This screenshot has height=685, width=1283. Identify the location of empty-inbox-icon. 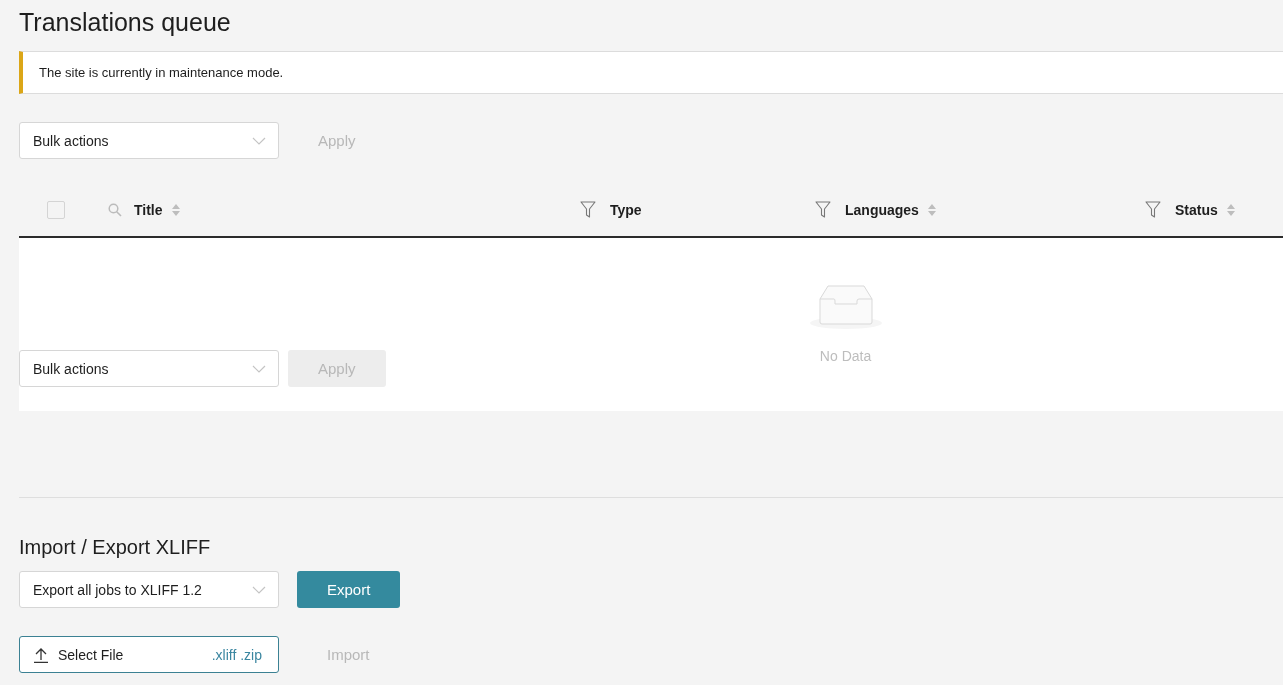
(845, 306).